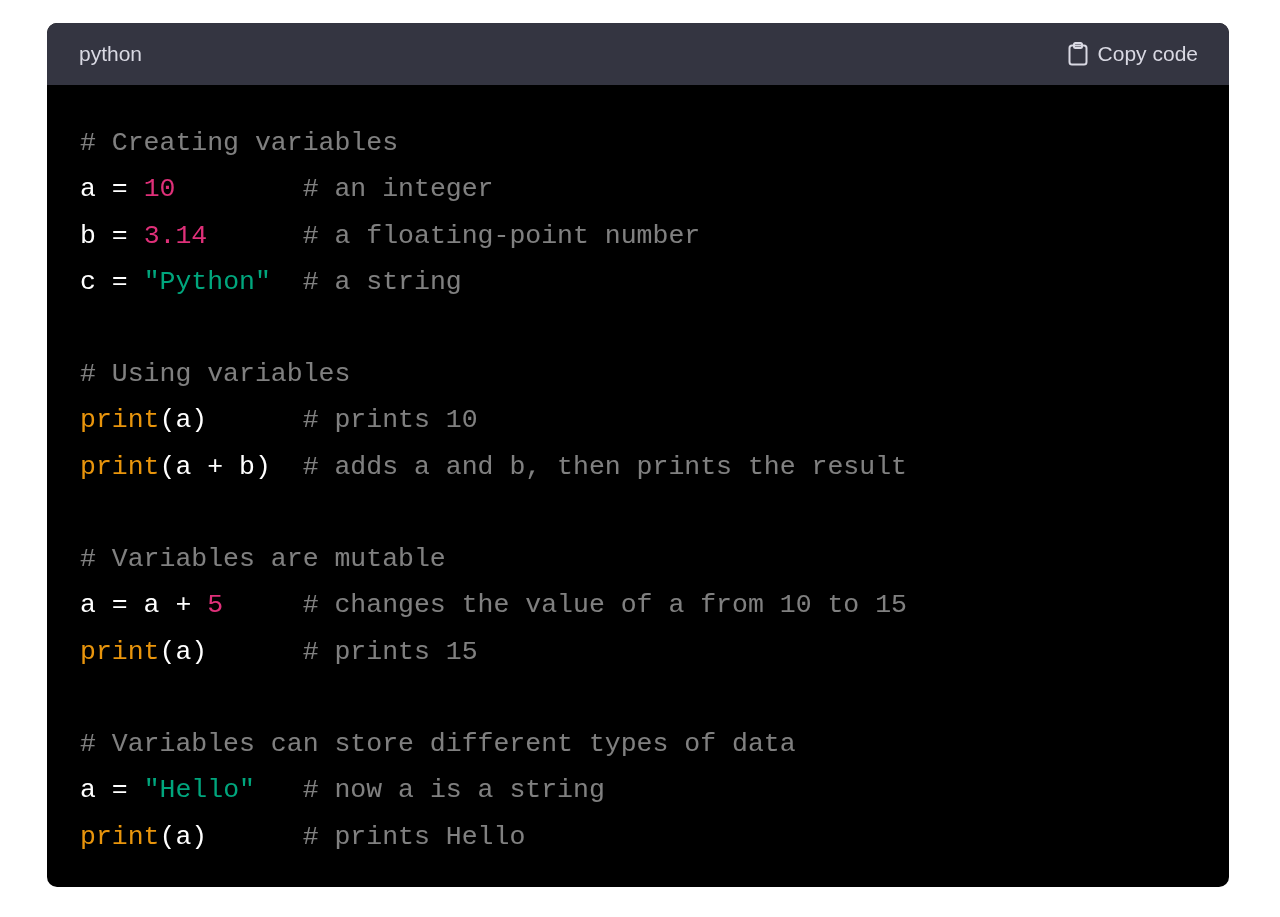 Image resolution: width=1280 pixels, height=917 pixels. Describe the element at coordinates (389, 651) in the screenshot. I see `code-comment: # prints 15` at that location.